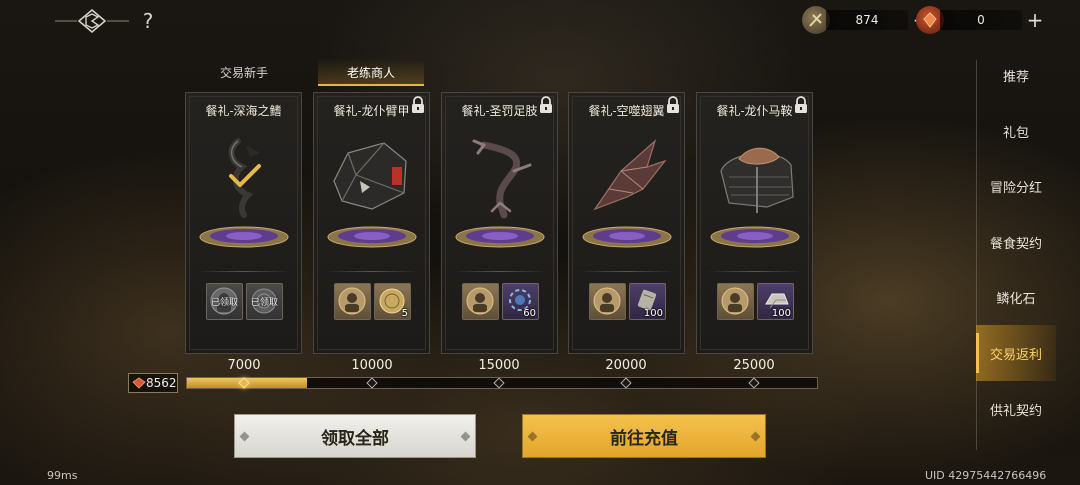 Image resolution: width=1080 pixels, height=485 pixels. What do you see at coordinates (520, 301) in the screenshot?
I see `reward-slot: 60` at bounding box center [520, 301].